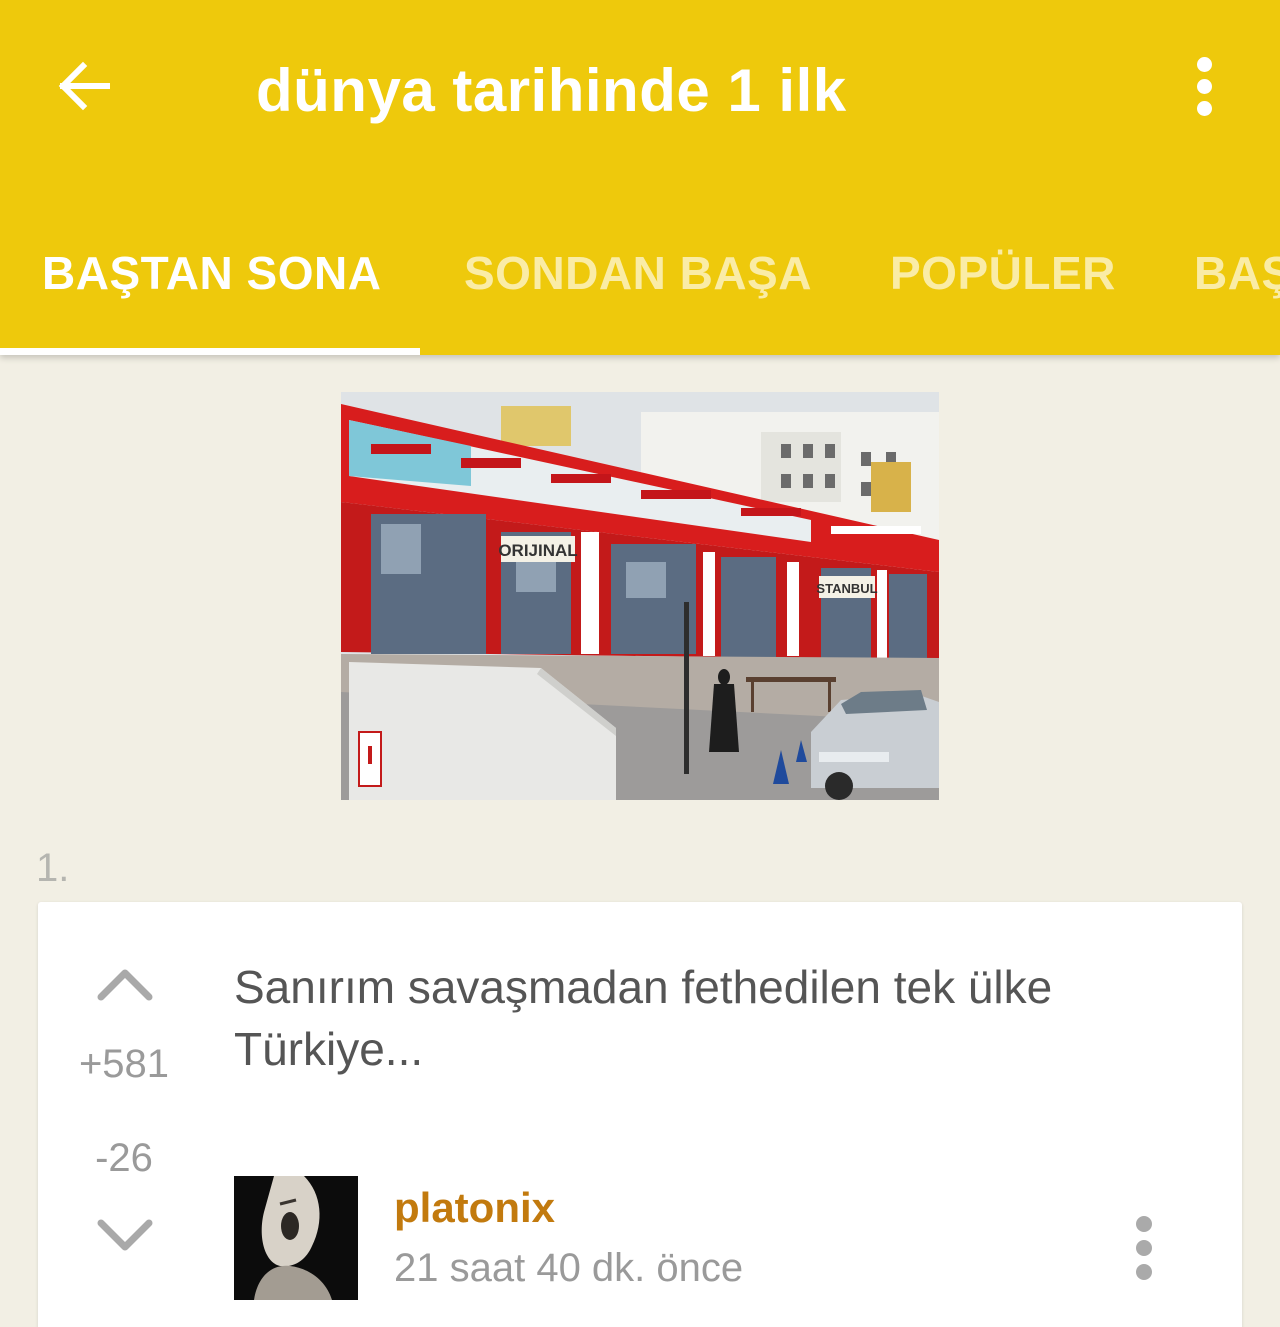 This screenshot has height=1327, width=1280. I want to click on chevron-down-icon, so click(125, 1235).